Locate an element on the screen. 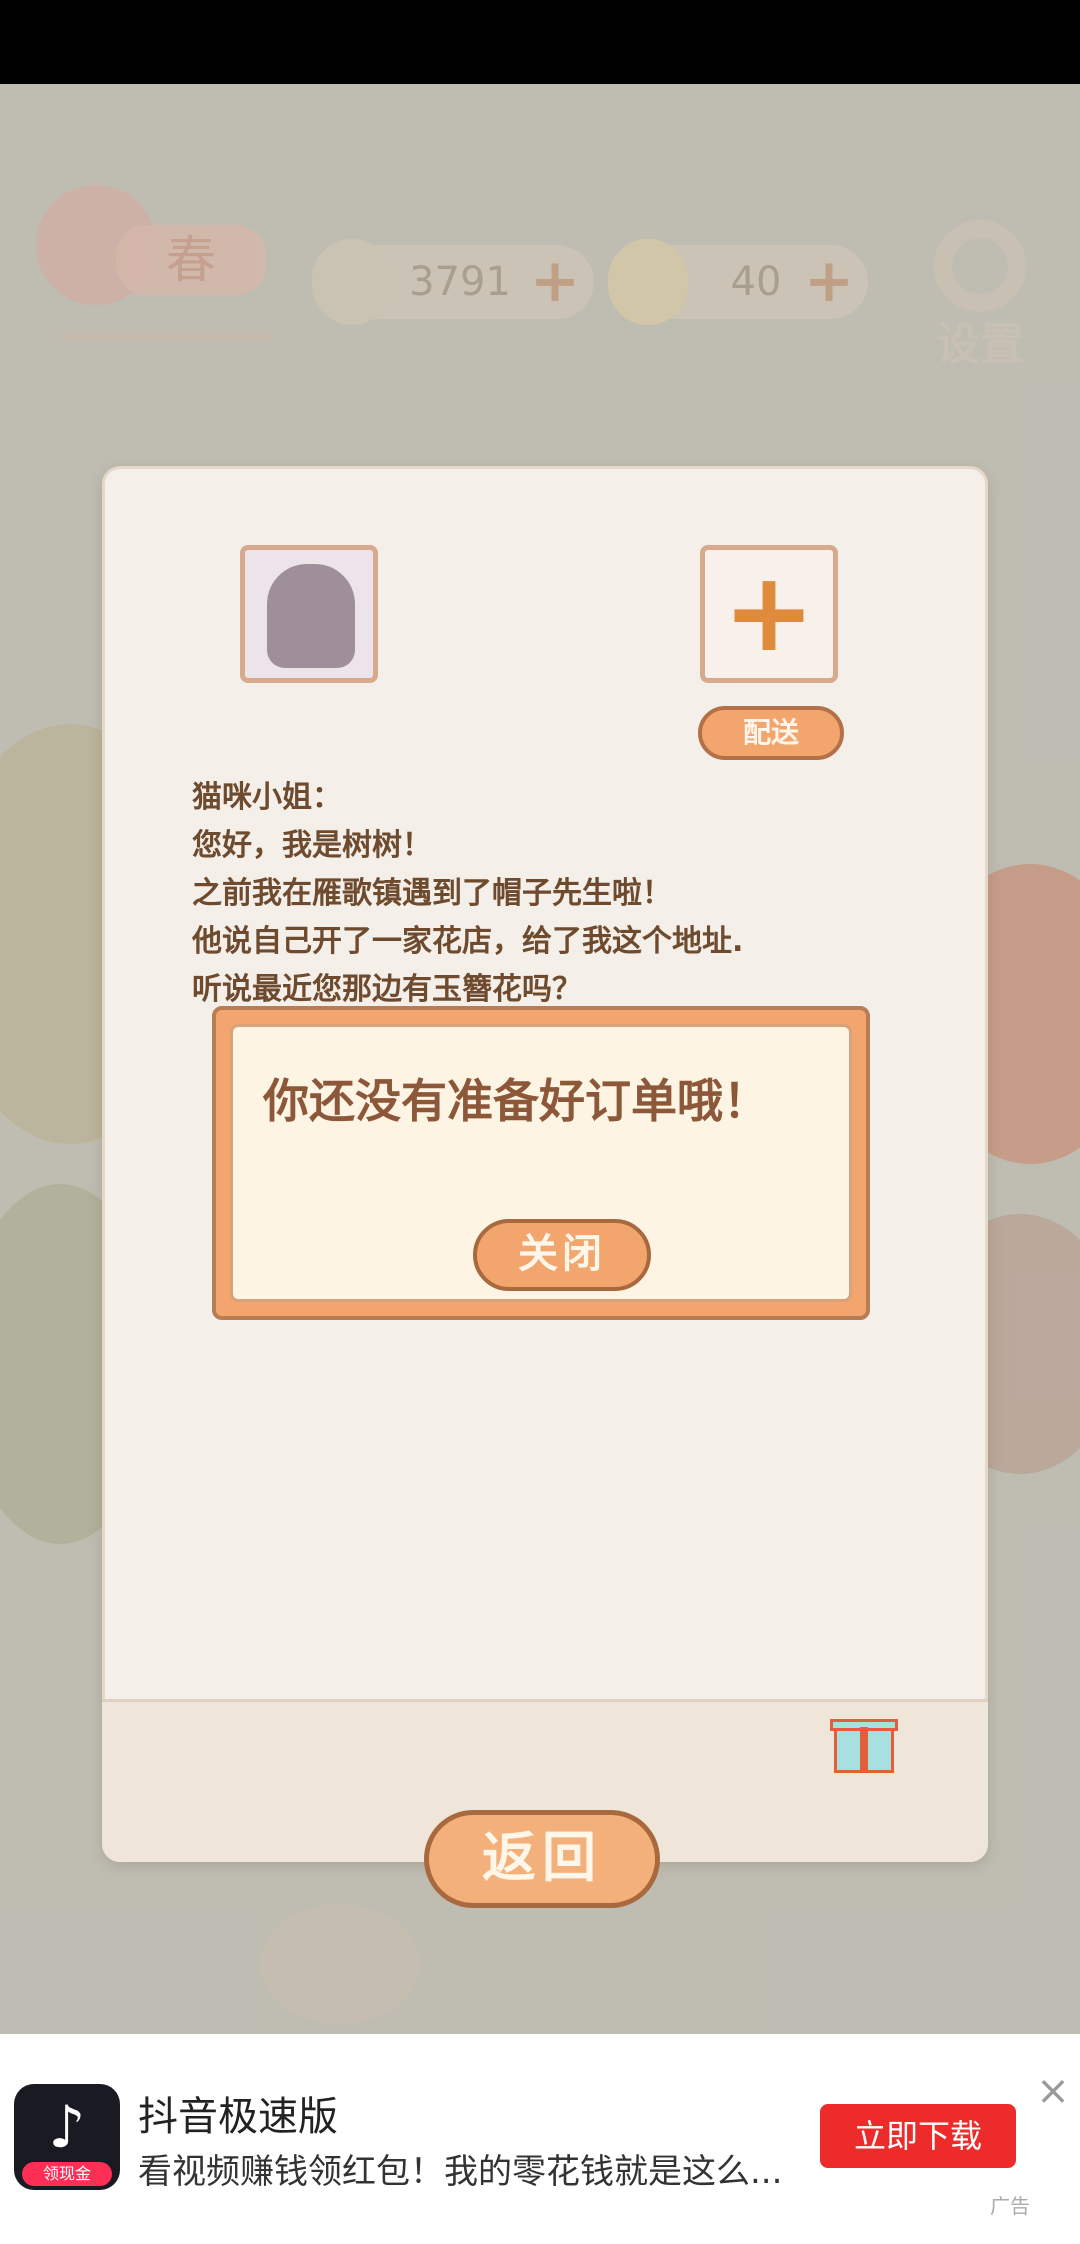 The width and height of the screenshot is (1080, 2244). ad-banner: ♪ 领现金 抖音极速版 看视频赚钱领红包！我的零花钱就是这么... 立即下载 × is located at coordinates (540, 2139).